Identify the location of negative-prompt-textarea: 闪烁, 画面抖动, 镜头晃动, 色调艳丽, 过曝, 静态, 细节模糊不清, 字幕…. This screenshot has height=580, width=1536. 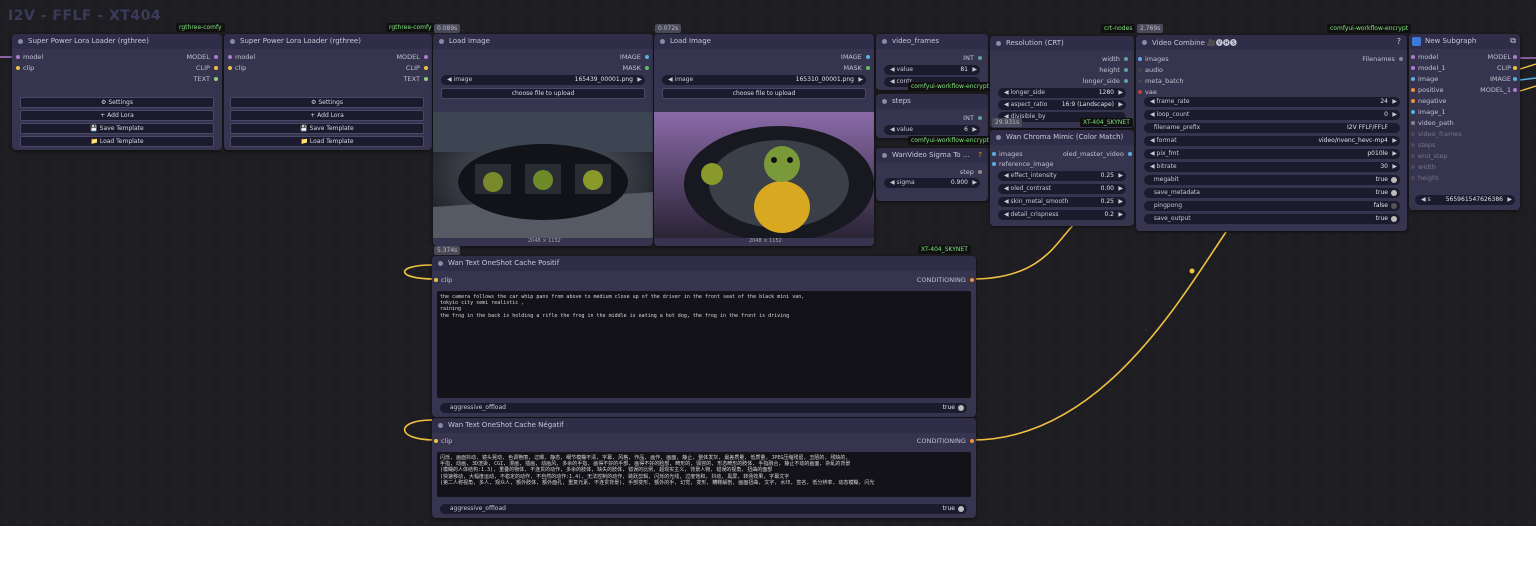
(704, 474).